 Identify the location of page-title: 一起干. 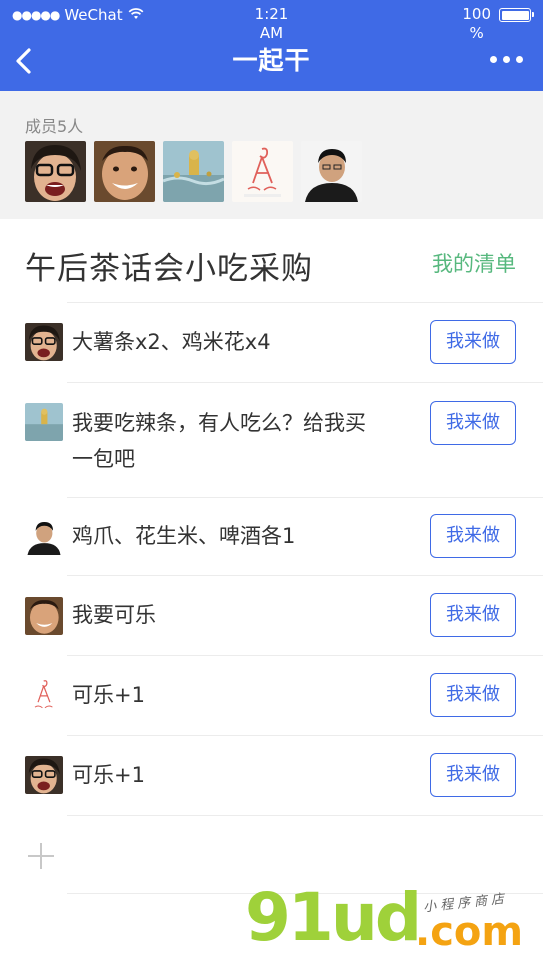
(271, 60).